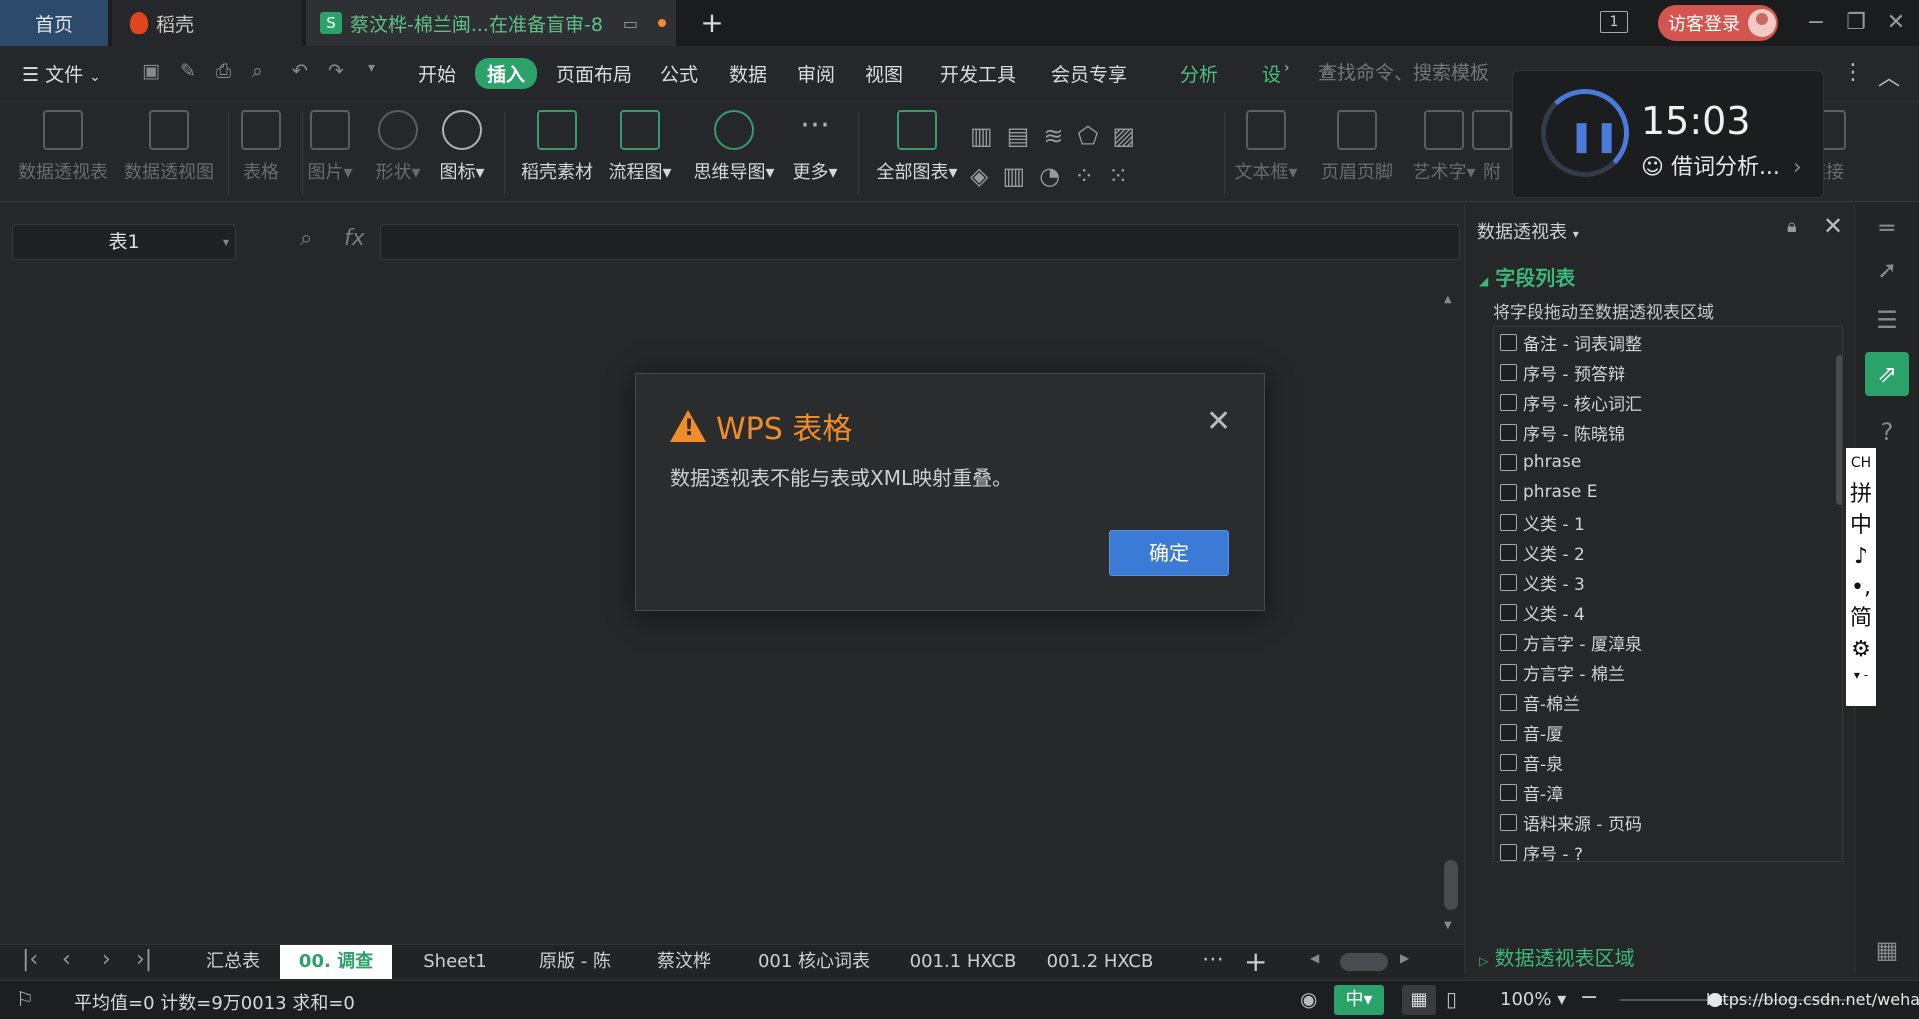  I want to click on drag-handle-icon: ═, so click(1887, 228).